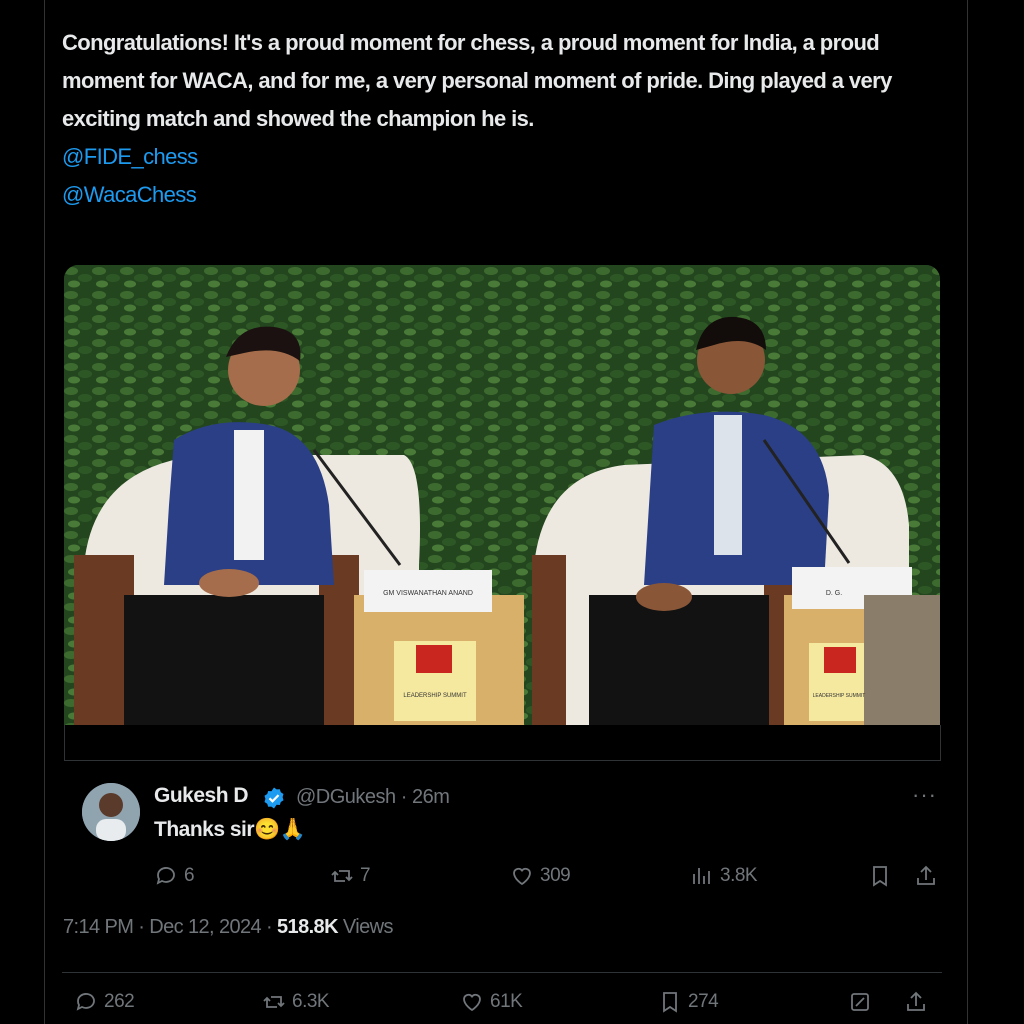 The width and height of the screenshot is (1024, 1024). I want to click on right-nameplate-text: D. G., so click(834, 593).